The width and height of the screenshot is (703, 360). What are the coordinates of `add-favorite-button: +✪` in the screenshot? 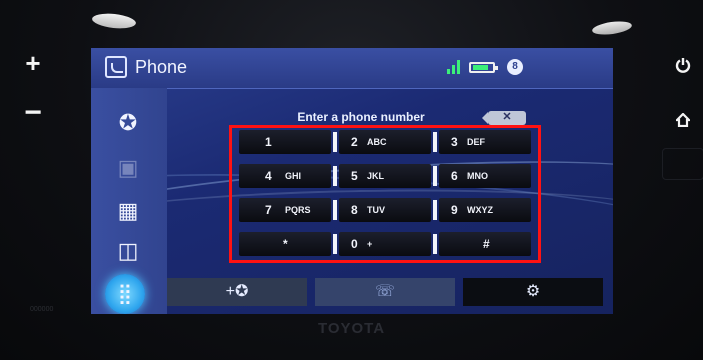 It's located at (237, 292).